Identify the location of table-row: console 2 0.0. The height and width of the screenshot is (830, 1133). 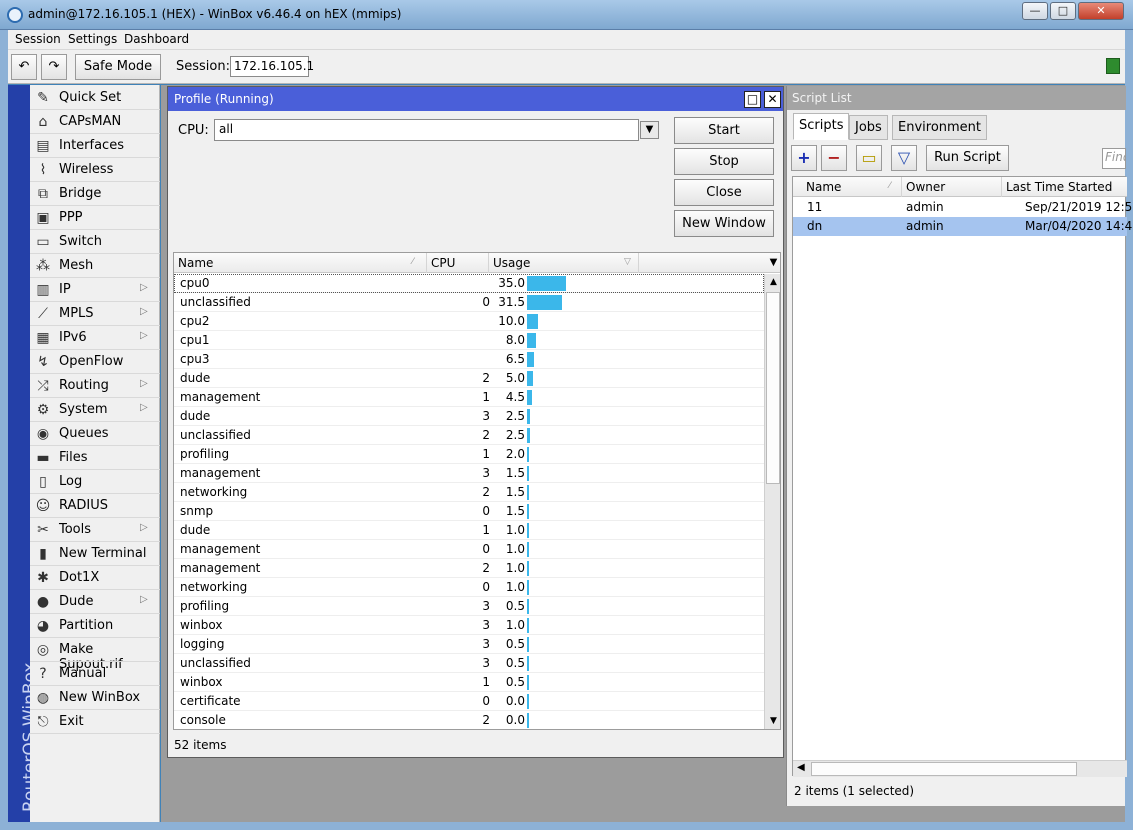
(469, 720).